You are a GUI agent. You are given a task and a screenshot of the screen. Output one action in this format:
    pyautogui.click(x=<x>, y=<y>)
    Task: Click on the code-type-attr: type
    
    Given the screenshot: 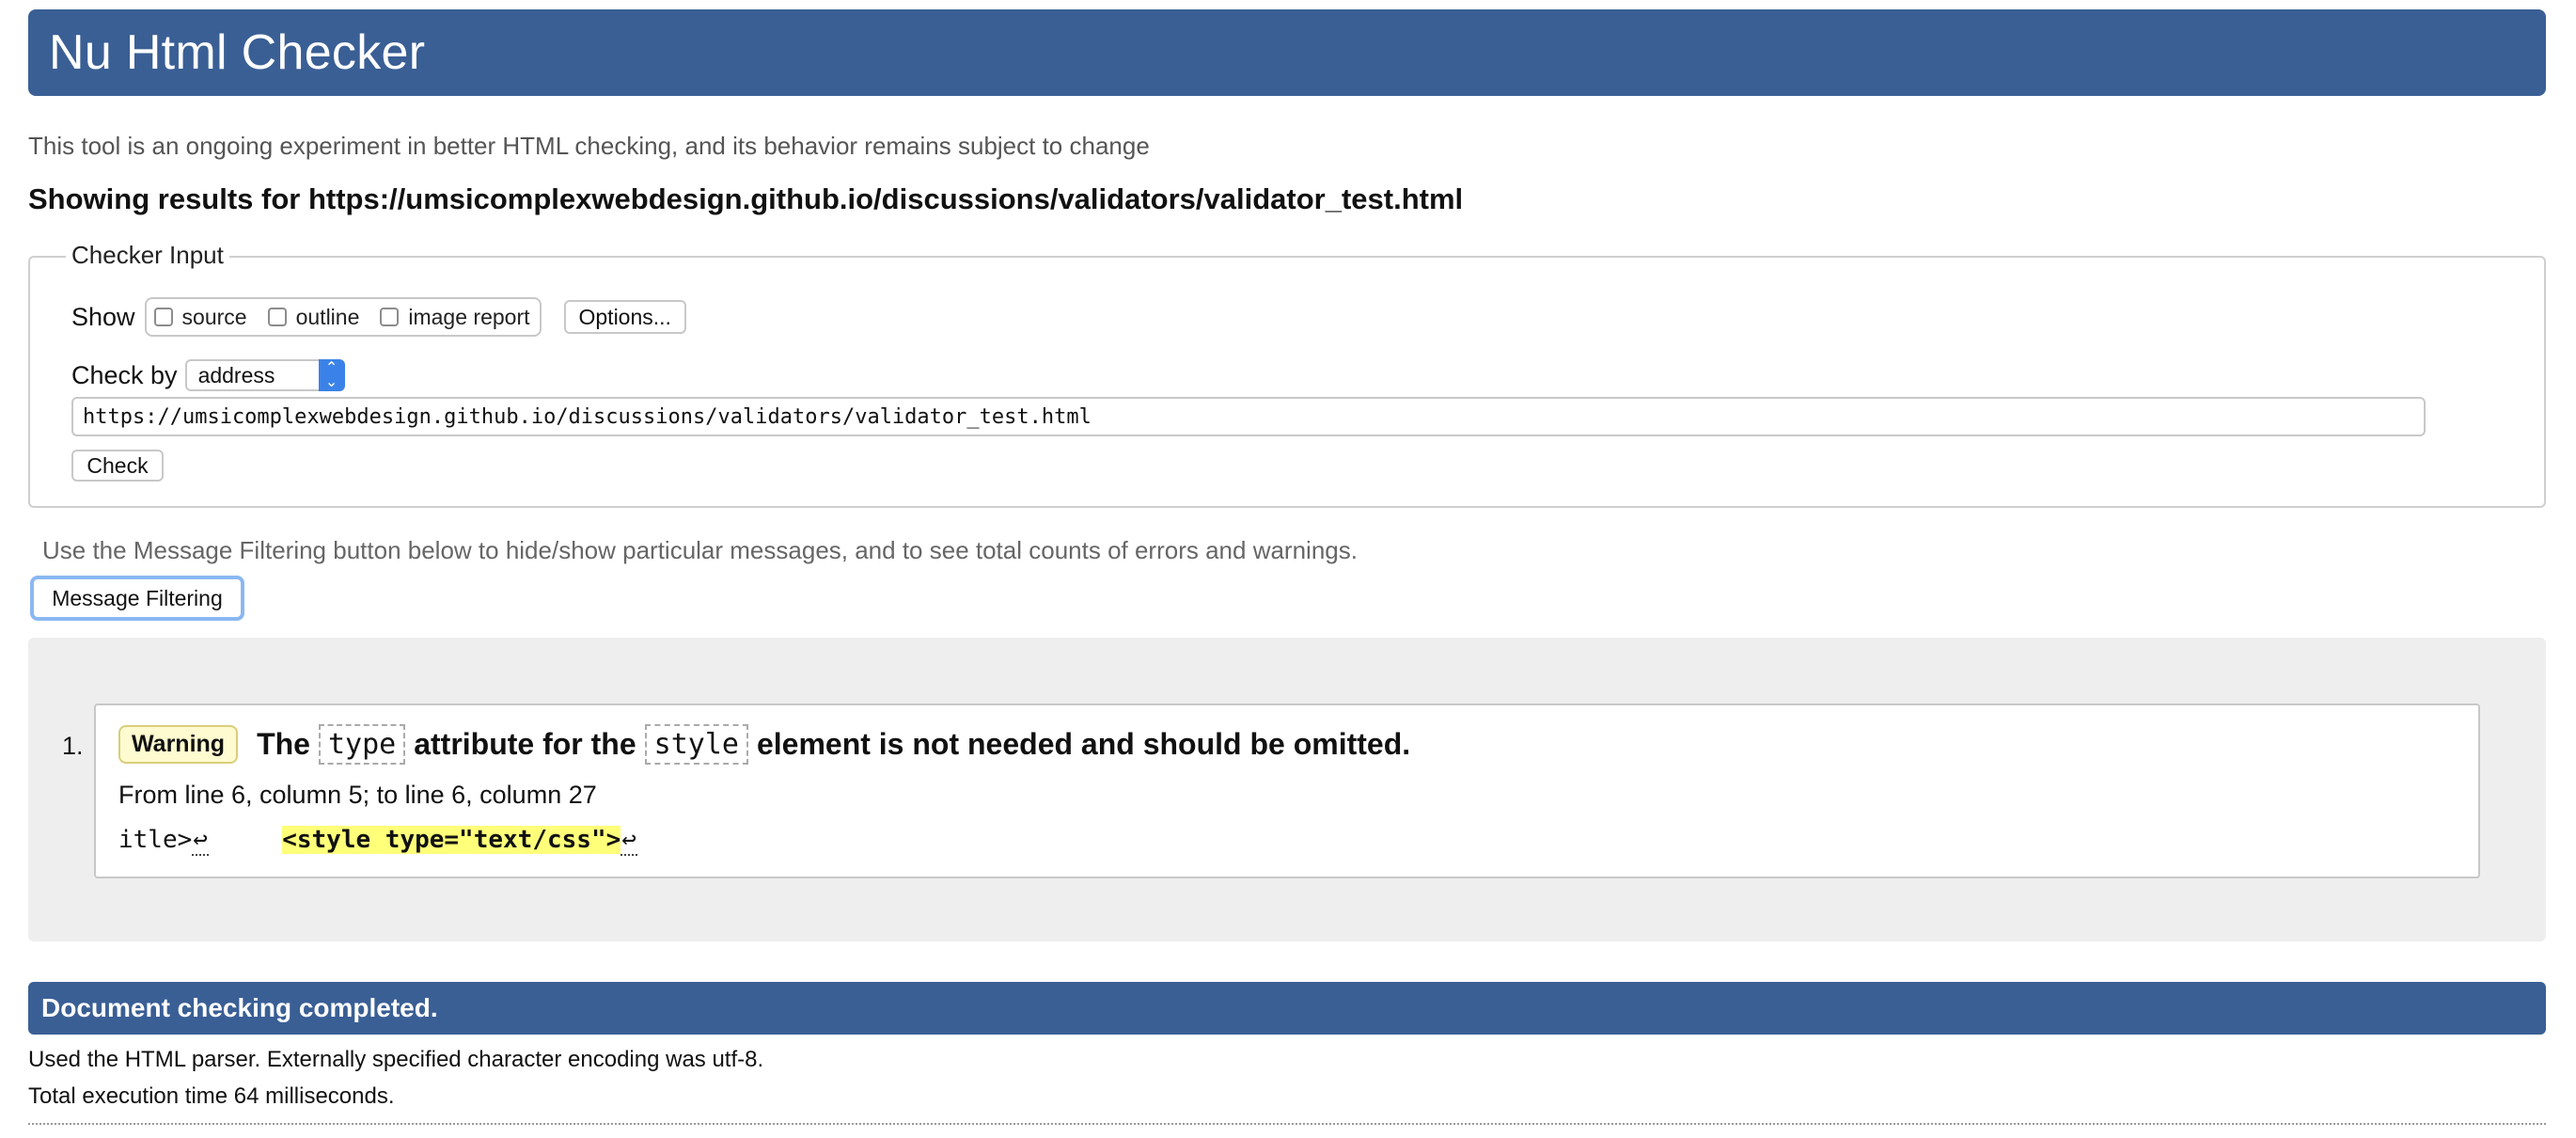 What is the action you would take?
    pyautogui.click(x=362, y=744)
    